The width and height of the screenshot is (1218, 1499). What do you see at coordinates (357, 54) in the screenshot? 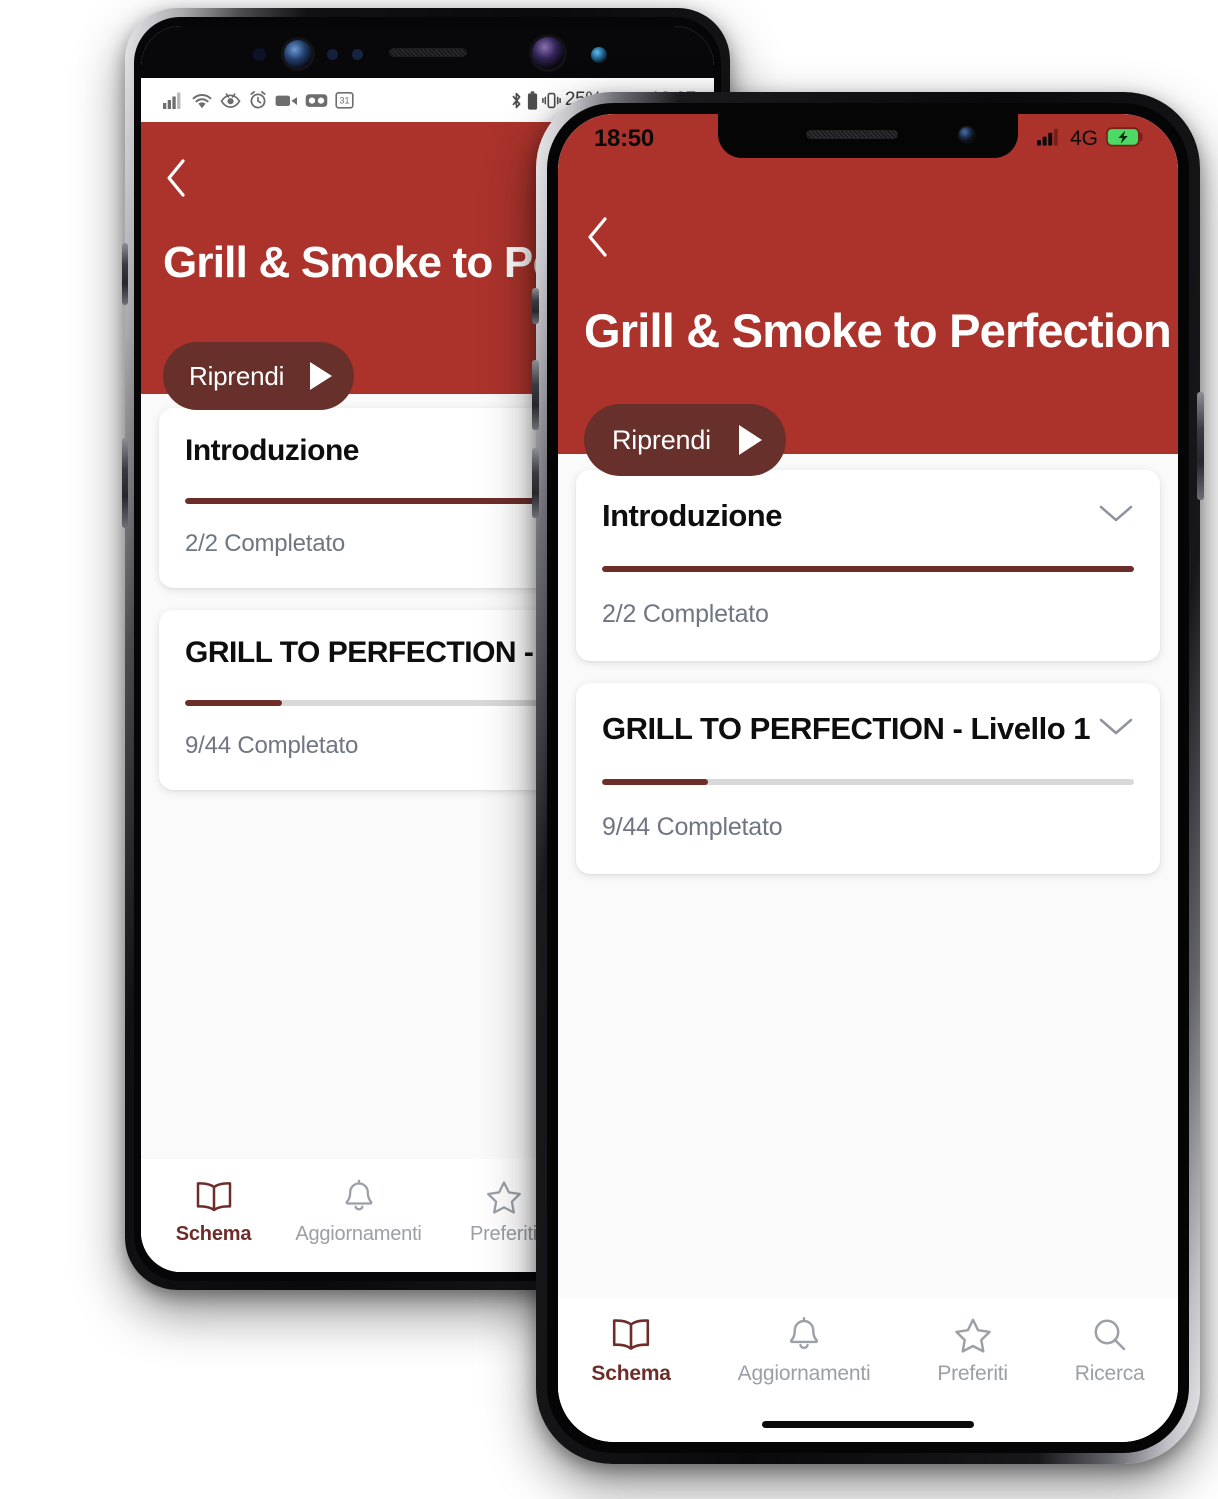
I see `ir-sensor-icon` at bounding box center [357, 54].